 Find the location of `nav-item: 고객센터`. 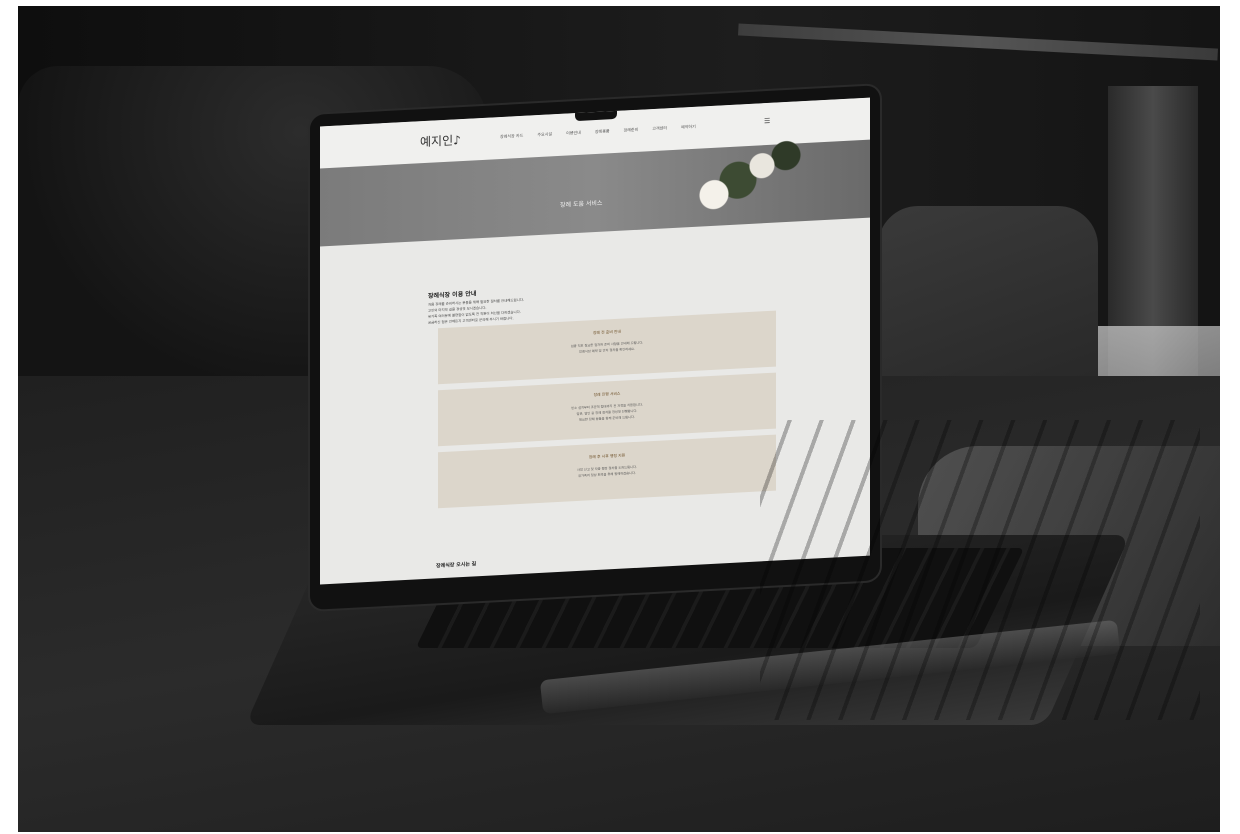

nav-item: 고객센터 is located at coordinates (659, 128).